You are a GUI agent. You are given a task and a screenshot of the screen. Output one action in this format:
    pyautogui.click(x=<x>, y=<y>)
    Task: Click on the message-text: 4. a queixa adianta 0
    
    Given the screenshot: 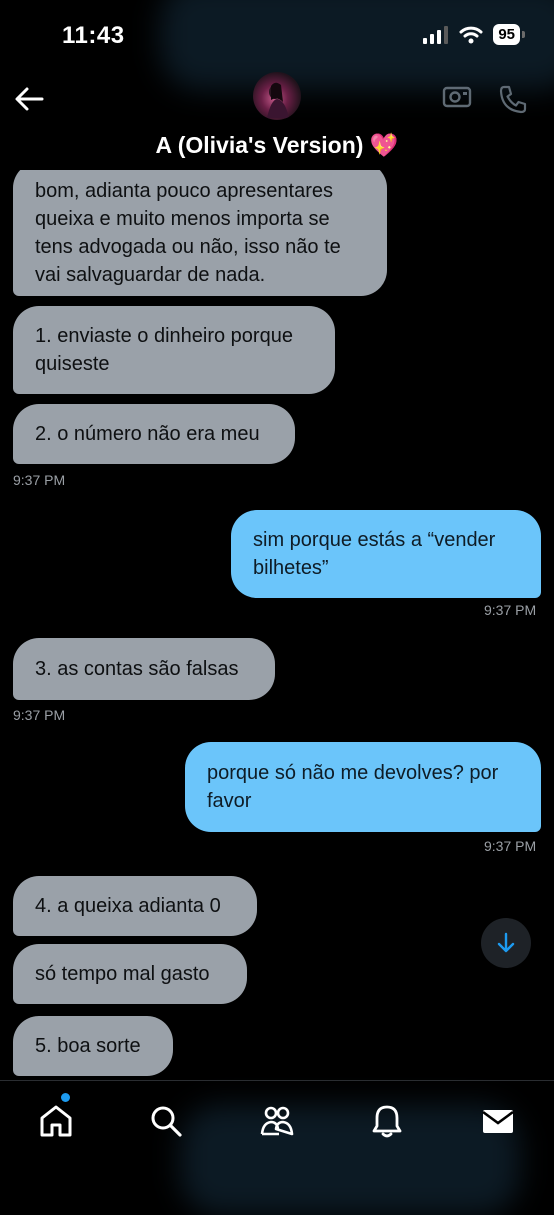 What is the action you would take?
    pyautogui.click(x=128, y=906)
    